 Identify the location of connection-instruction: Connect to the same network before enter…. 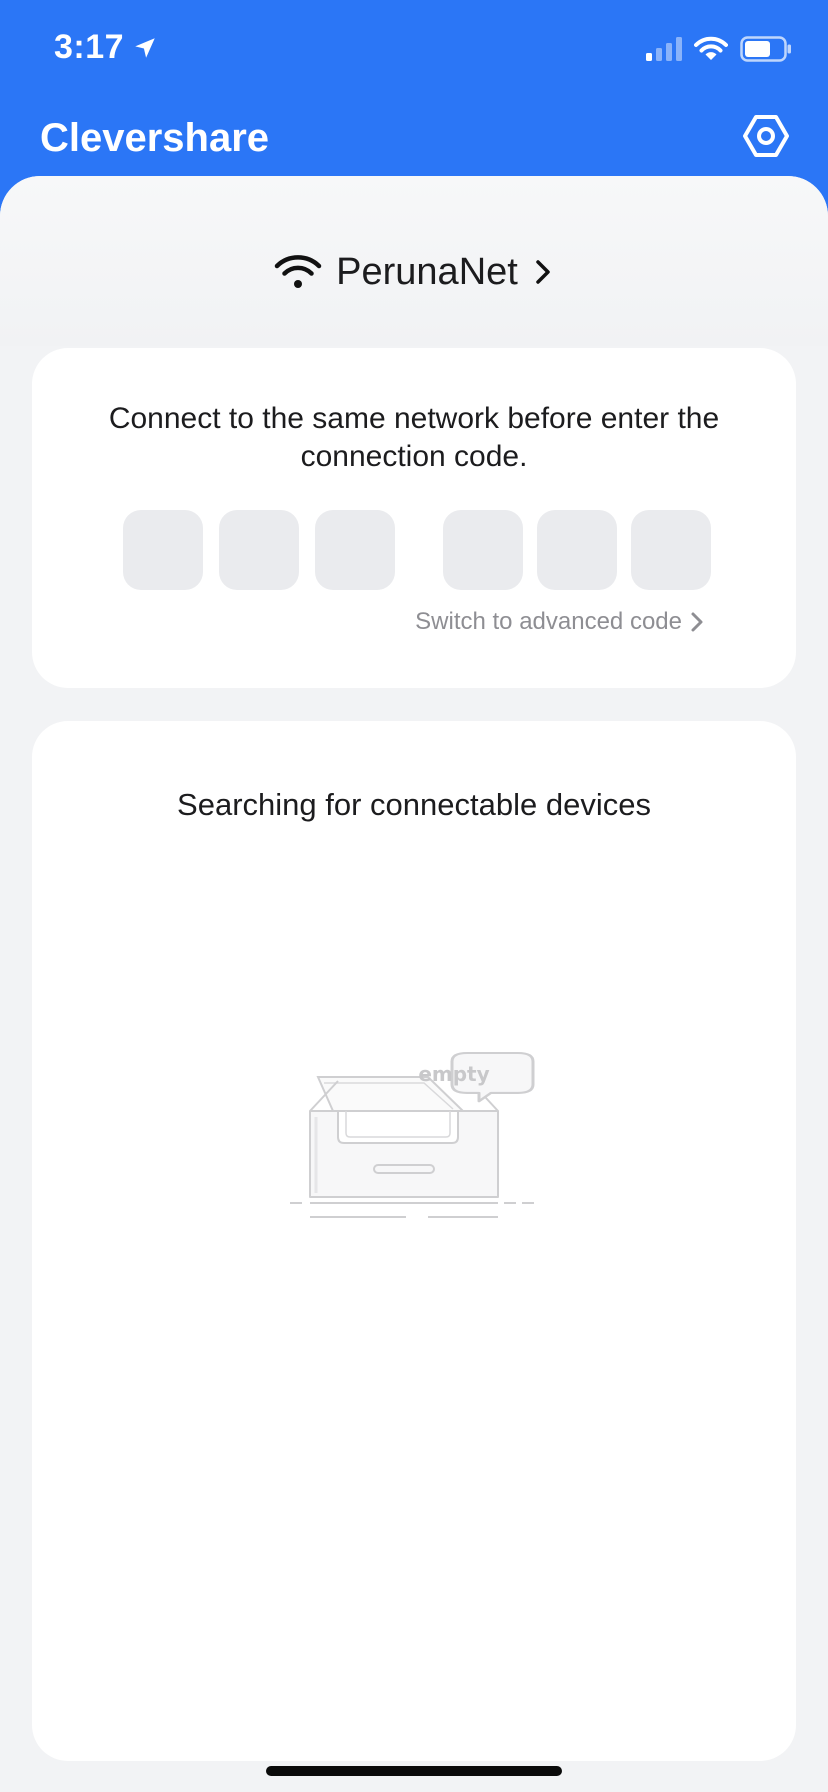
(414, 437).